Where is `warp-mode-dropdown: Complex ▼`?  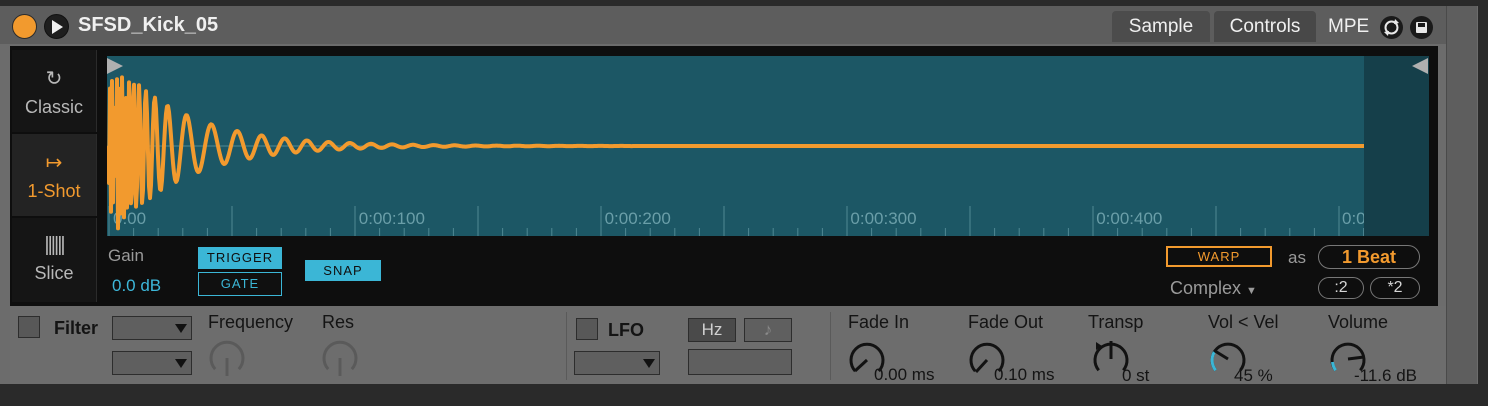
warp-mode-dropdown: Complex ▼ is located at coordinates (1213, 288).